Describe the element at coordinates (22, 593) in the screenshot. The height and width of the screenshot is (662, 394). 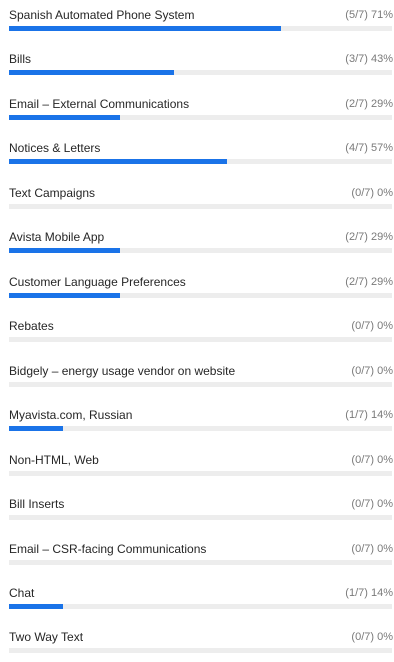
I see `result-label: Chat` at that location.